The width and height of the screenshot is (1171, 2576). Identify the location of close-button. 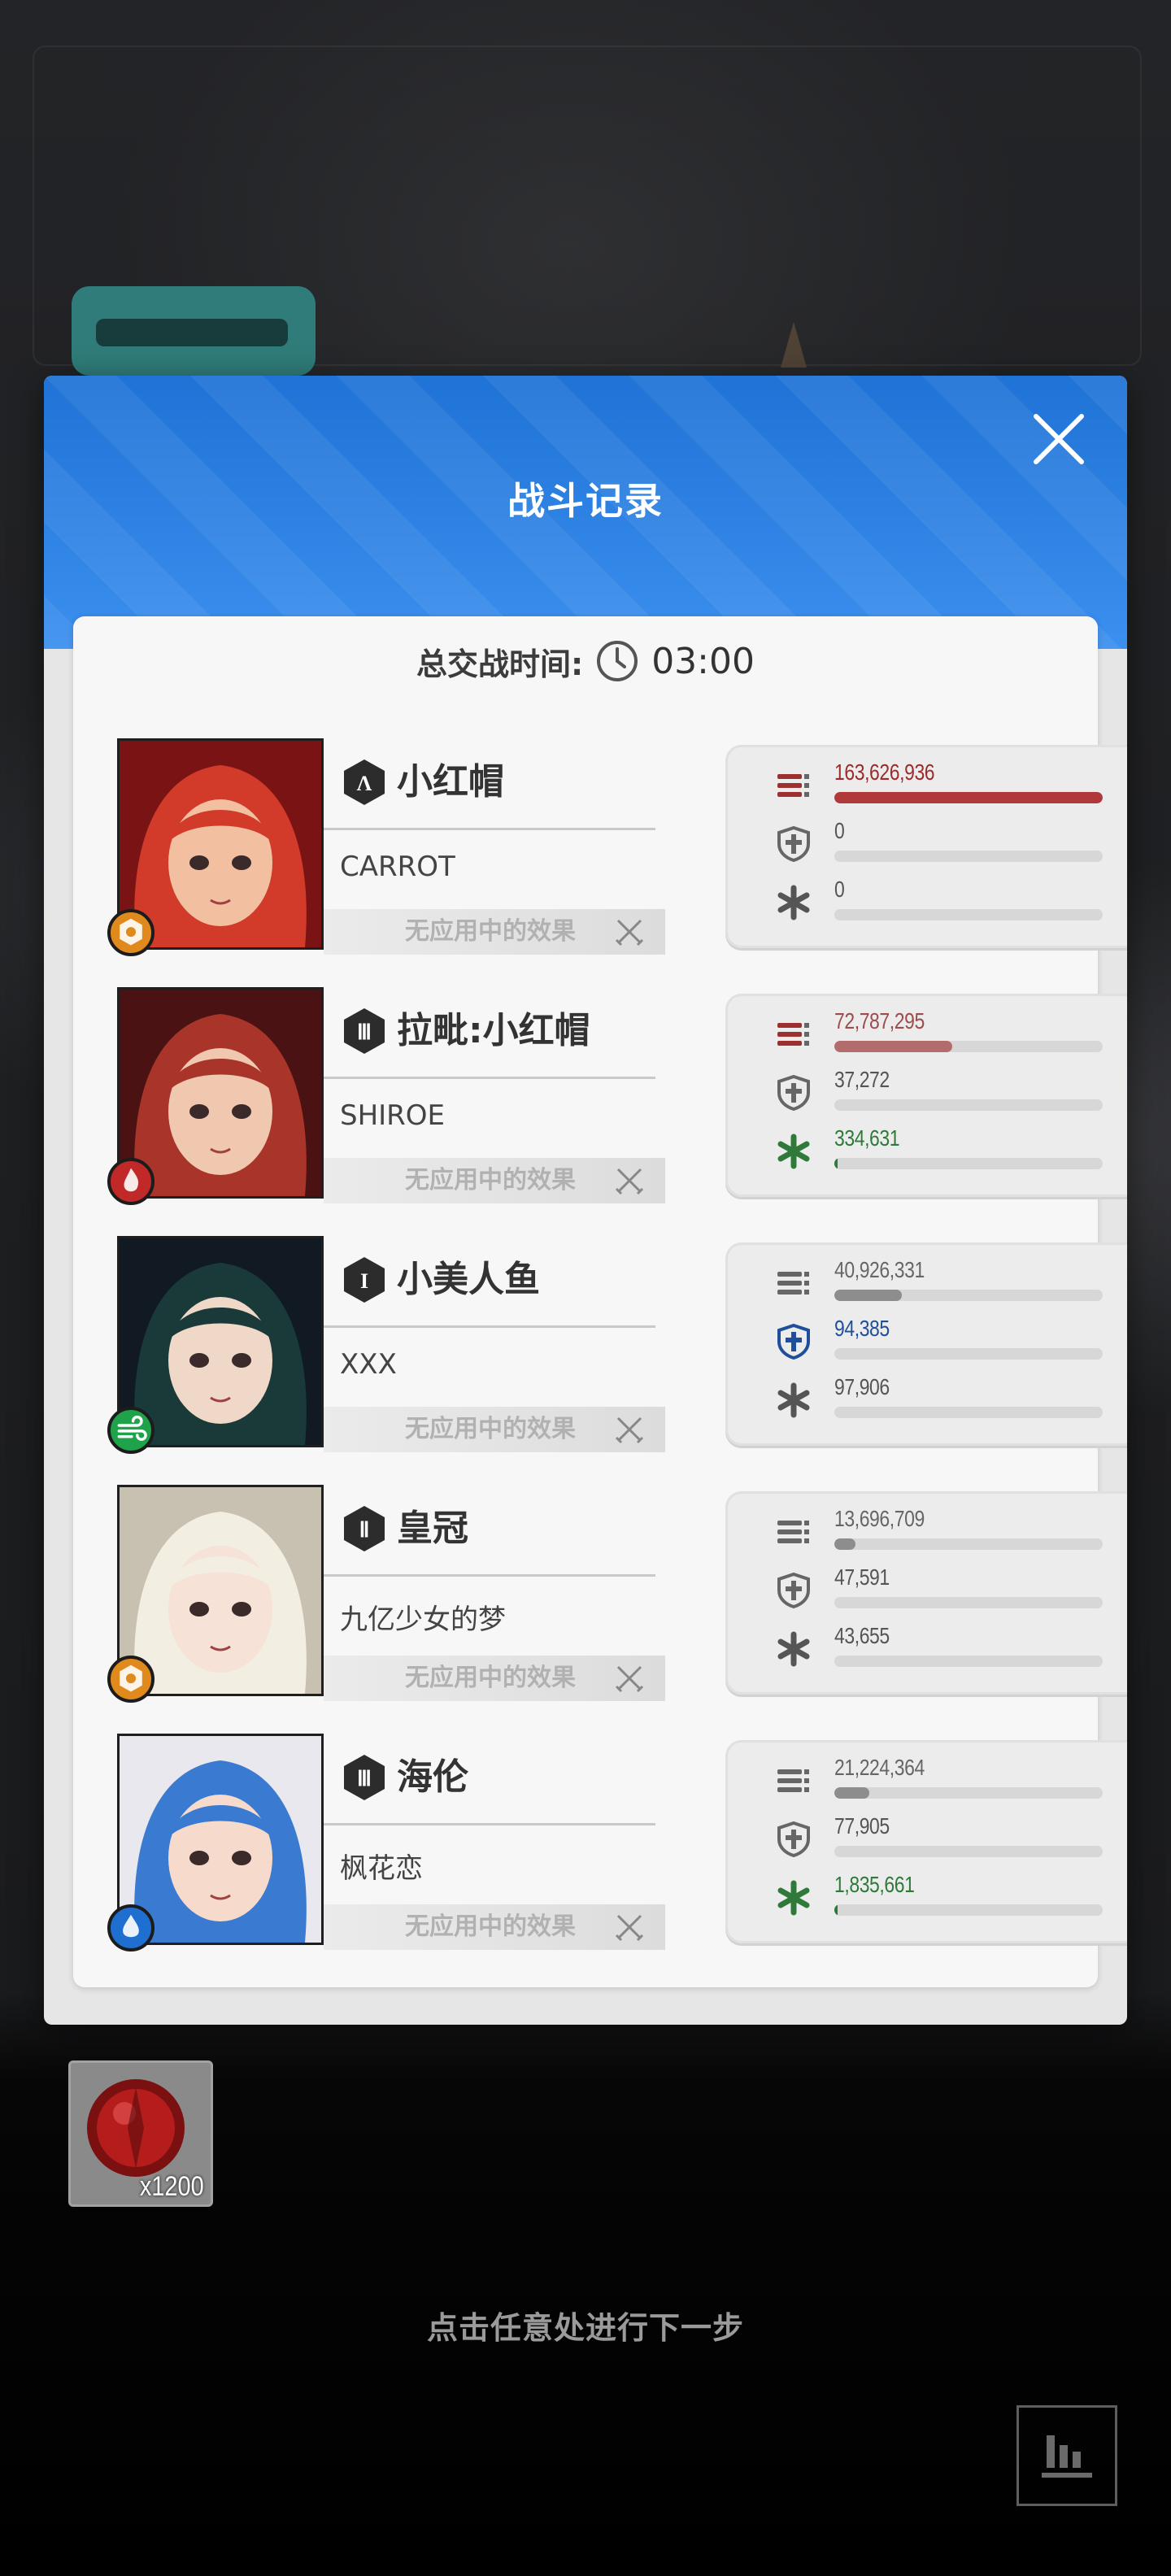
(1059, 440).